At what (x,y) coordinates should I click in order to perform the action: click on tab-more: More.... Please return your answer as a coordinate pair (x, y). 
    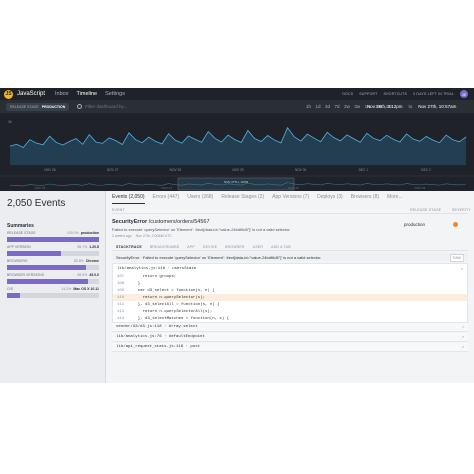
    Looking at the image, I should click on (395, 199).